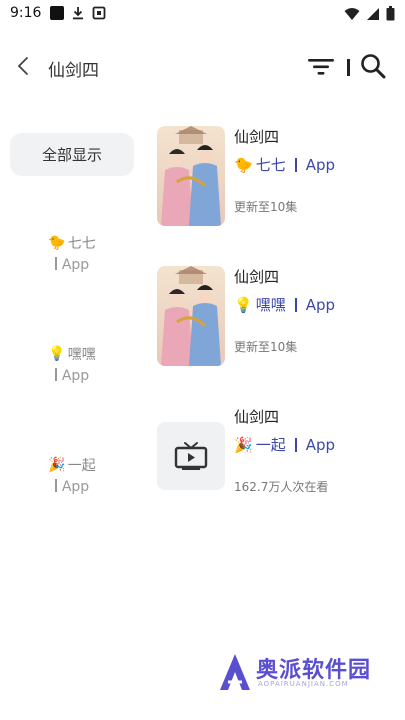  What do you see at coordinates (81, 355) in the screenshot?
I see `source-name: 嘿嘿` at bounding box center [81, 355].